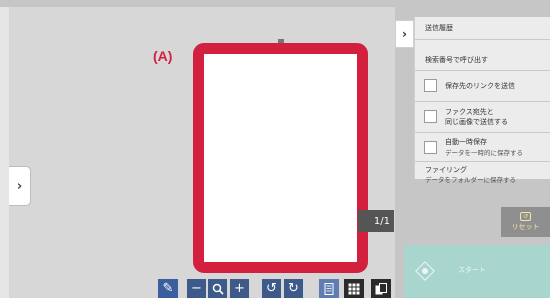 The height and width of the screenshot is (298, 550). What do you see at coordinates (470, 180) in the screenshot?
I see `menu-item-sublabel: データをフォルダーに保存する` at bounding box center [470, 180].